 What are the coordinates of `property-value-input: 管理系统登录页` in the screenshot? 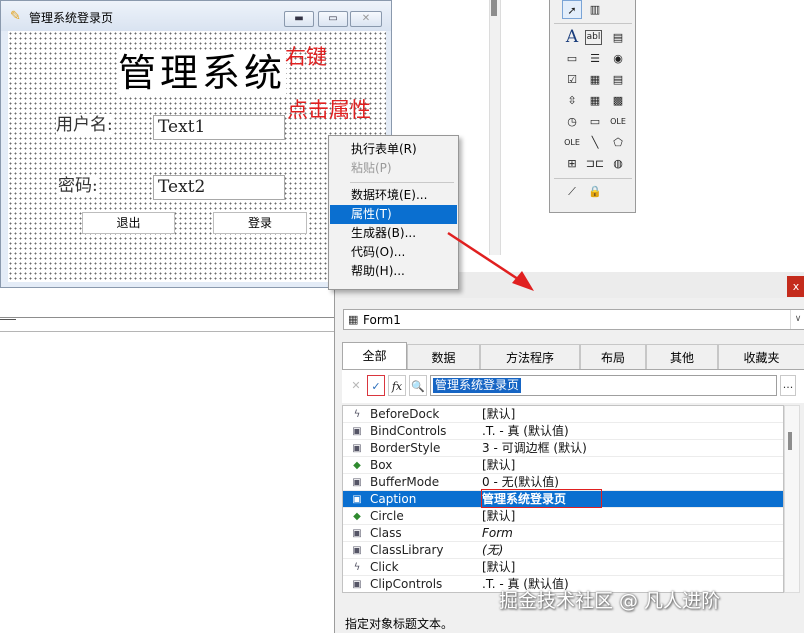 It's located at (603, 385).